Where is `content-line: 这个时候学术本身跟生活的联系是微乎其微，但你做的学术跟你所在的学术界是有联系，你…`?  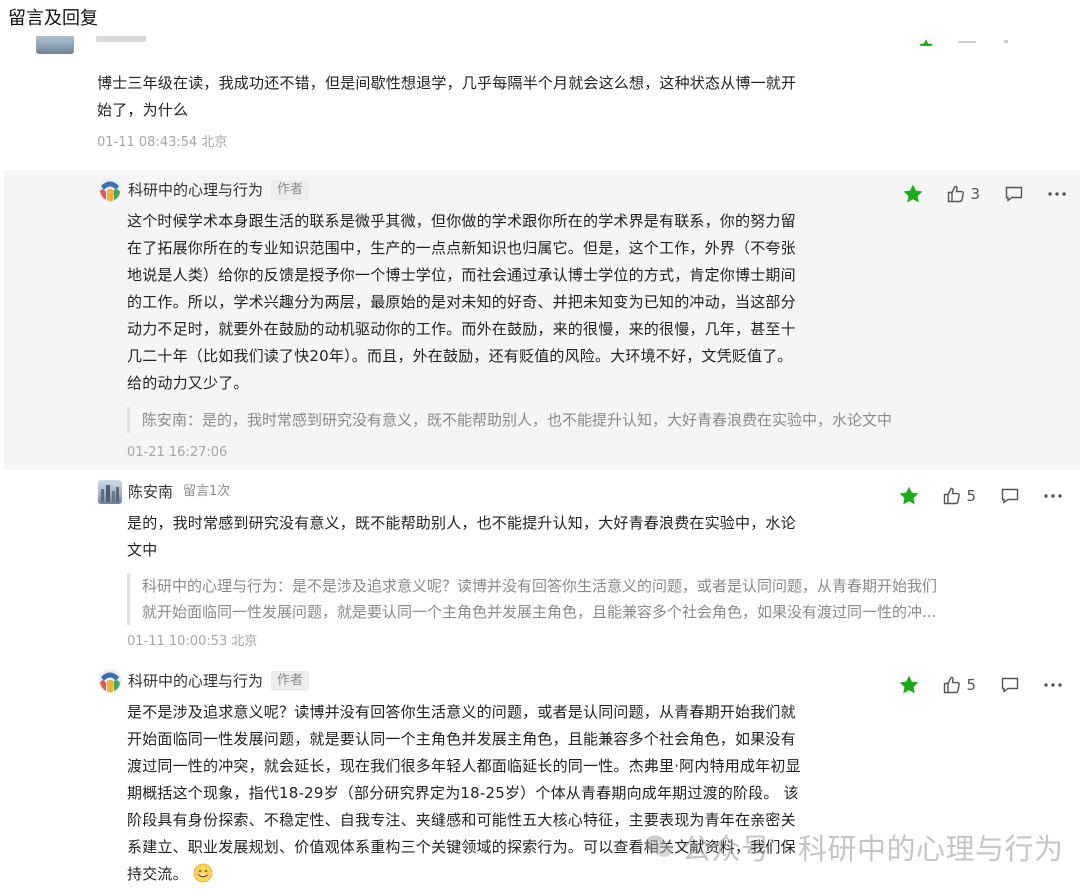
content-line: 这个时候学术本身跟生活的联系是微乎其微，但你做的学术跟你所在的学术界是有联系，你… is located at coordinates (461, 221).